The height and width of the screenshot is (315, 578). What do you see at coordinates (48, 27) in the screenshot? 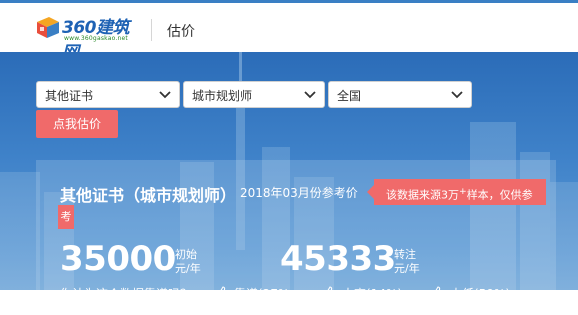
I see `logo-cube-icon` at bounding box center [48, 27].